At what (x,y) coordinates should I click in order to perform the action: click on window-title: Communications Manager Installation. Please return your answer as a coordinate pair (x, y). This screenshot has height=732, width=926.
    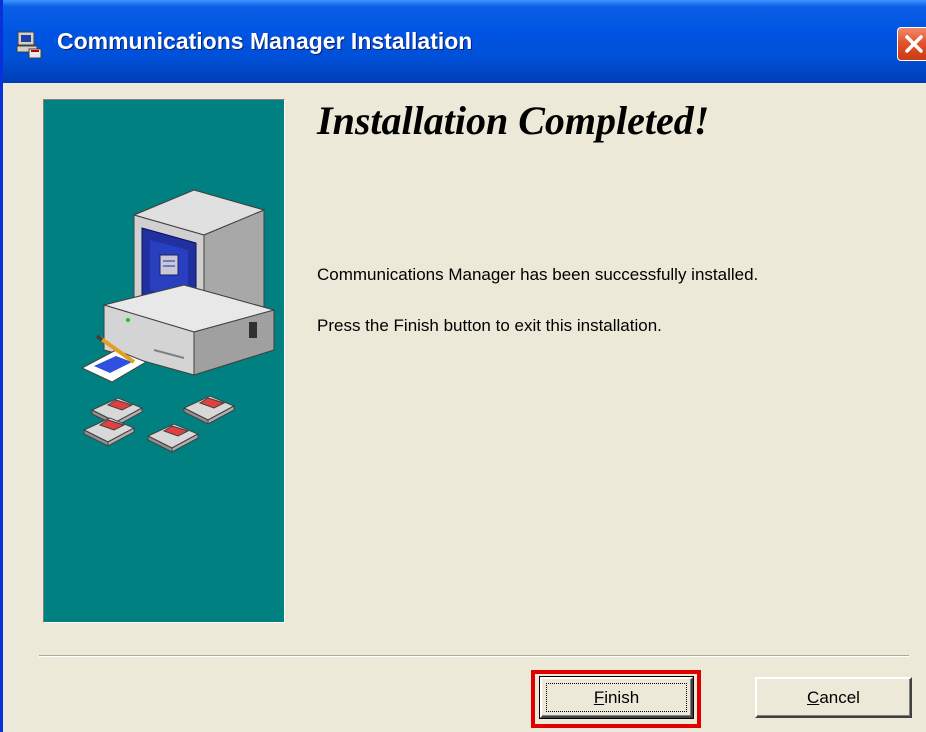
    Looking at the image, I should click on (265, 41).